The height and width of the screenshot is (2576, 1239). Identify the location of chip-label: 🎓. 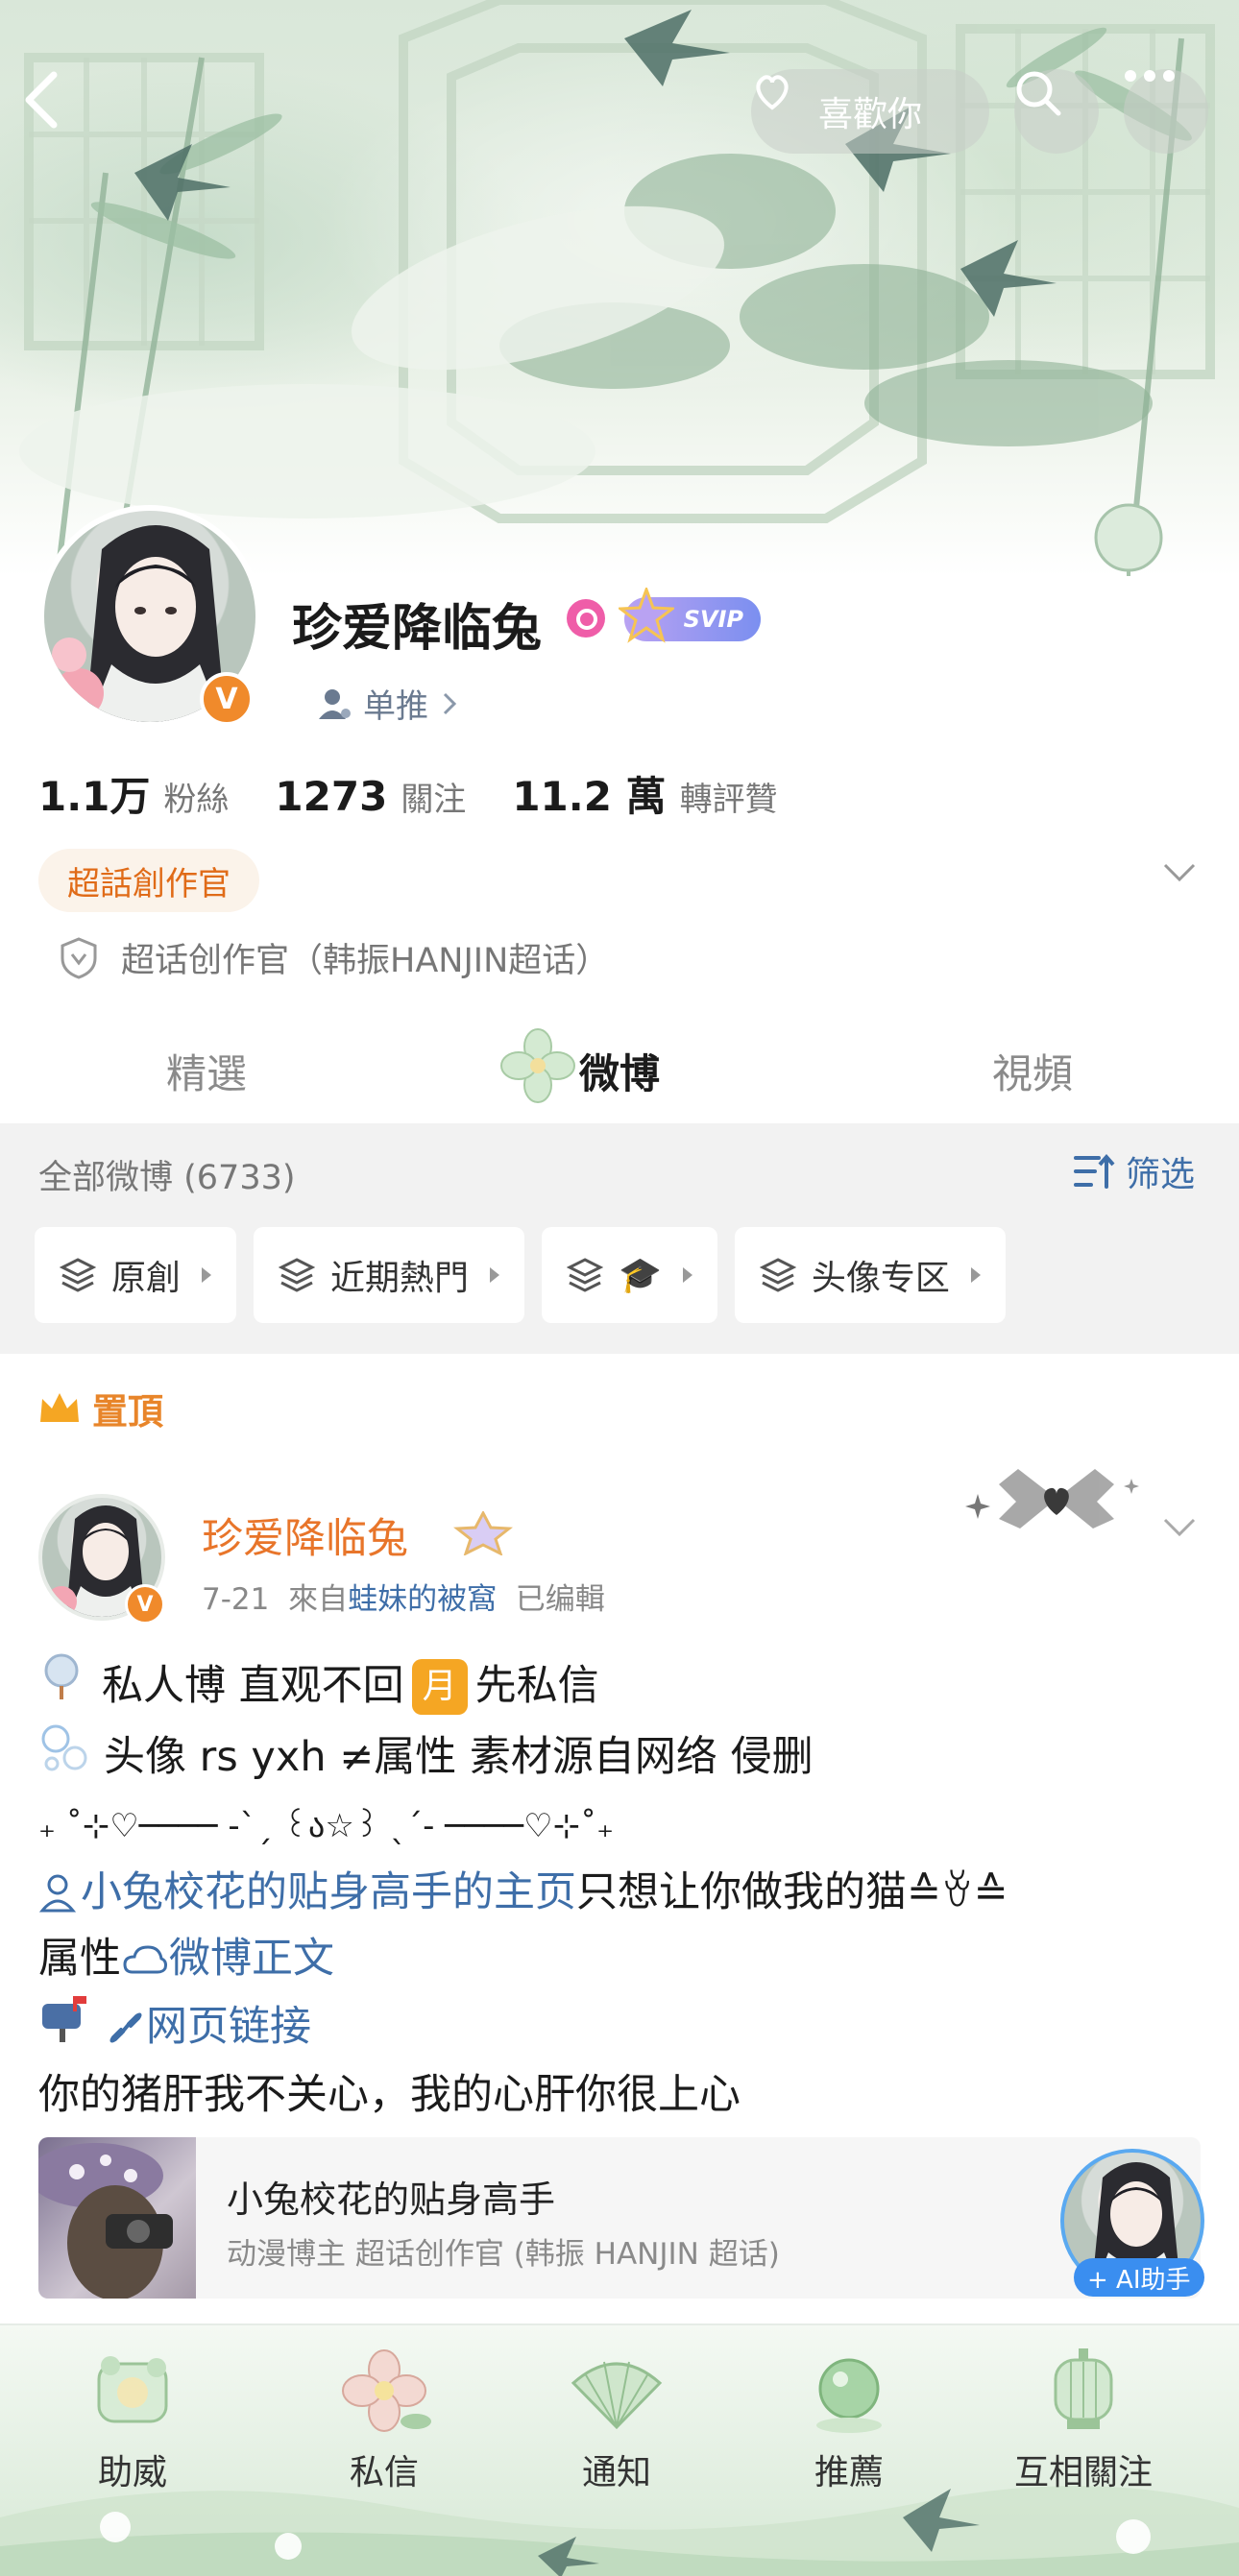
(640, 1275).